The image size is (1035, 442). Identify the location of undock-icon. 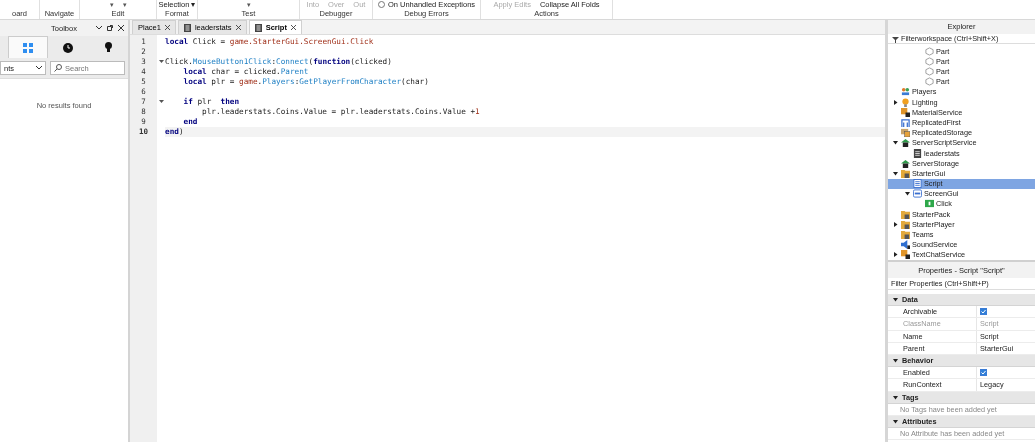
(110, 28).